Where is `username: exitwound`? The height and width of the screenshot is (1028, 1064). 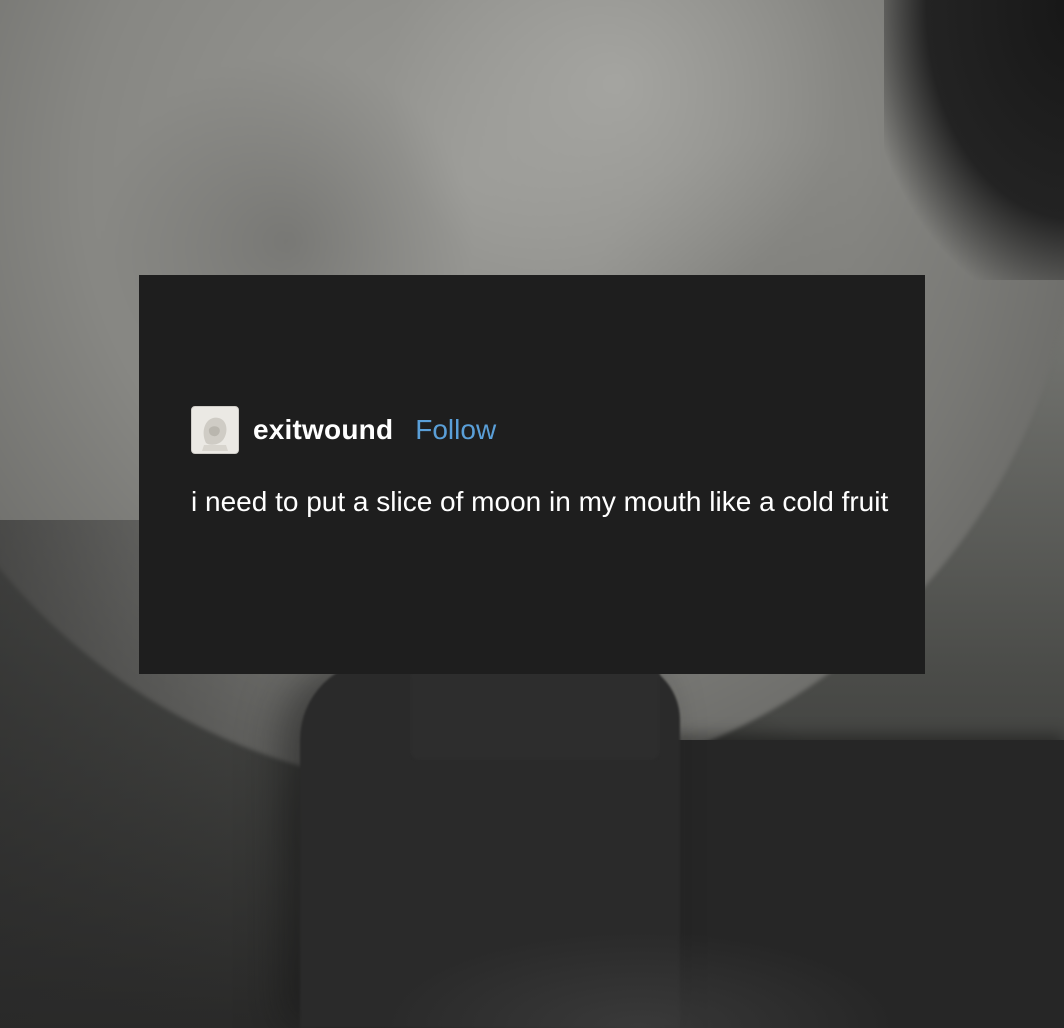 username: exitwound is located at coordinates (323, 430).